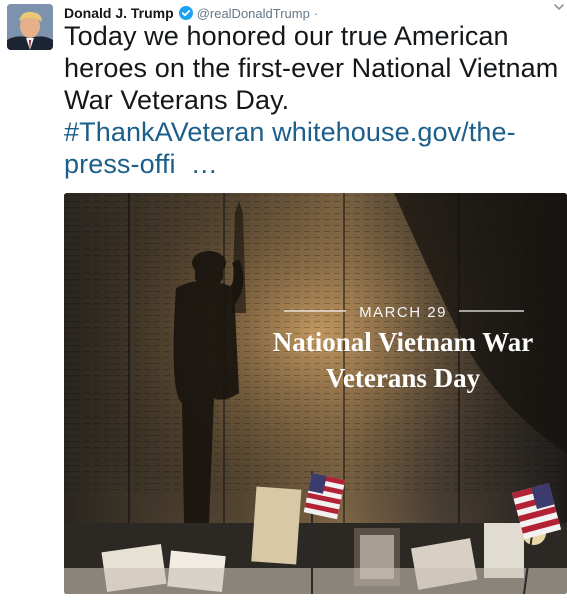 This screenshot has width=567, height=606. What do you see at coordinates (253, 13) in the screenshot?
I see `author-handle: @realDonaldTrump` at bounding box center [253, 13].